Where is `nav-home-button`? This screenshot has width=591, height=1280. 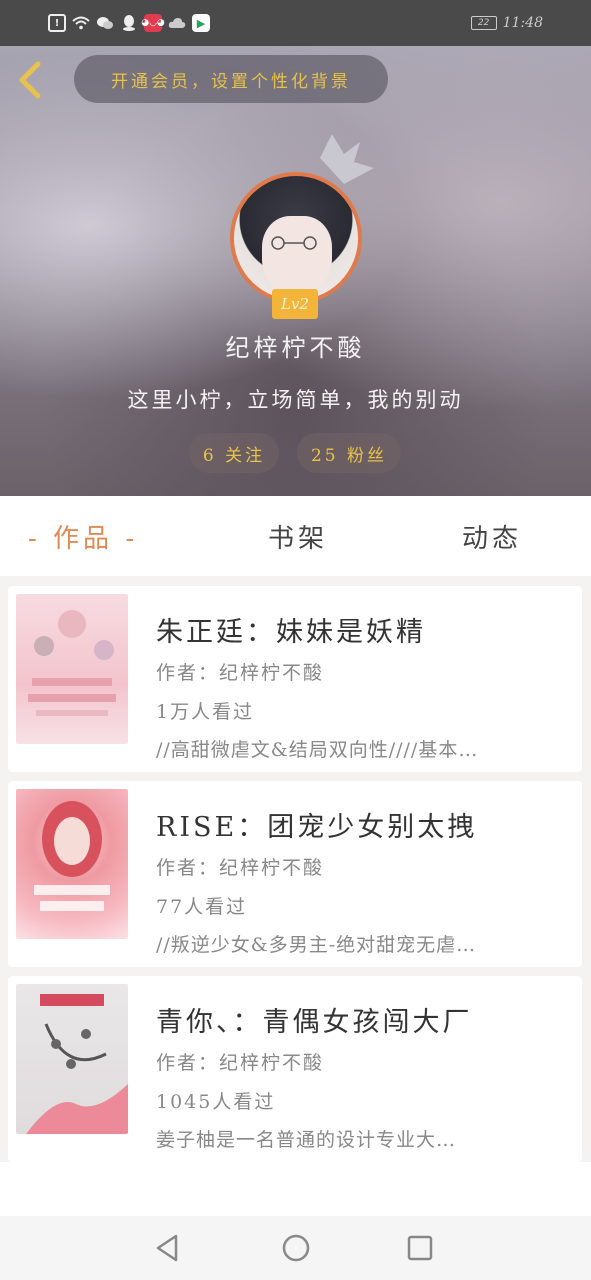 nav-home-button is located at coordinates (296, 1248).